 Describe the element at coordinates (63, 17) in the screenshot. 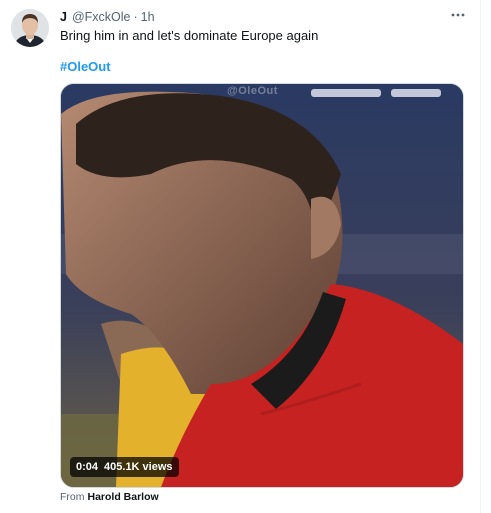

I see `display-name: J` at that location.